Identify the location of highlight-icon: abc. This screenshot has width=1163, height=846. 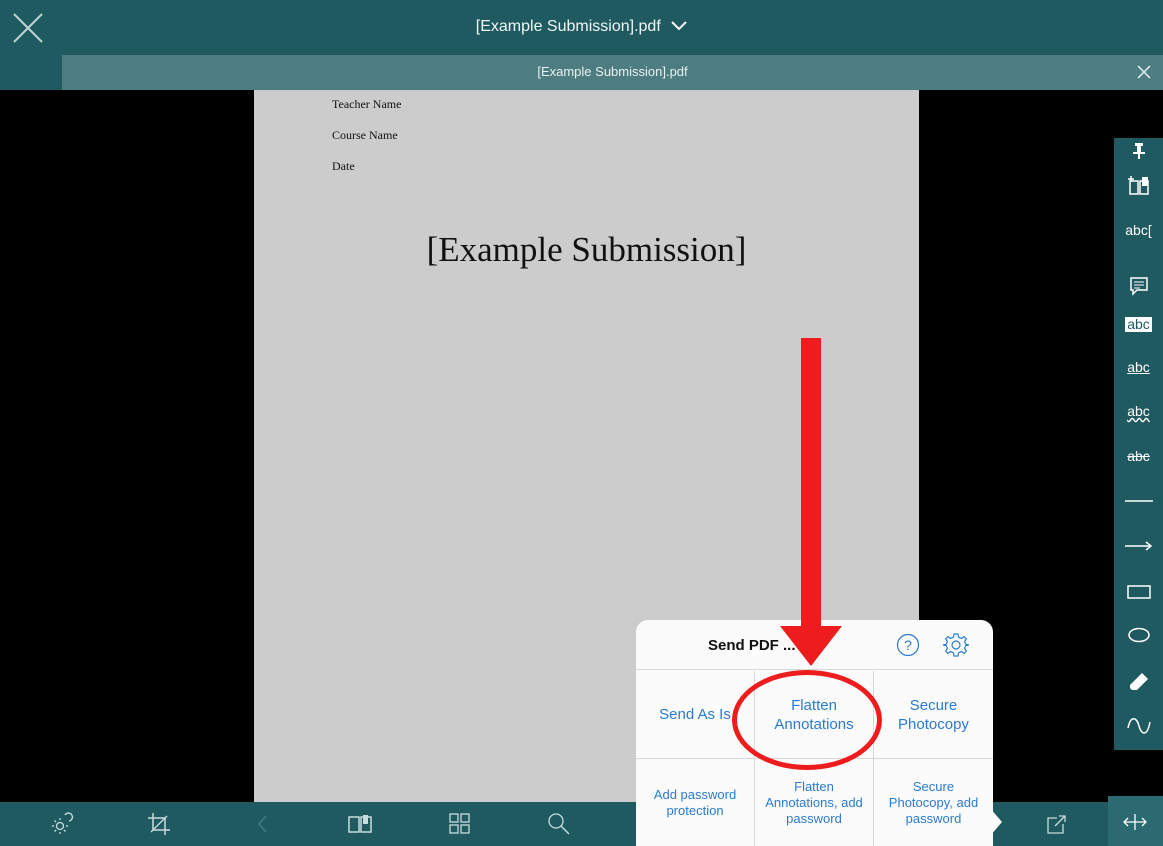
(1138, 323).